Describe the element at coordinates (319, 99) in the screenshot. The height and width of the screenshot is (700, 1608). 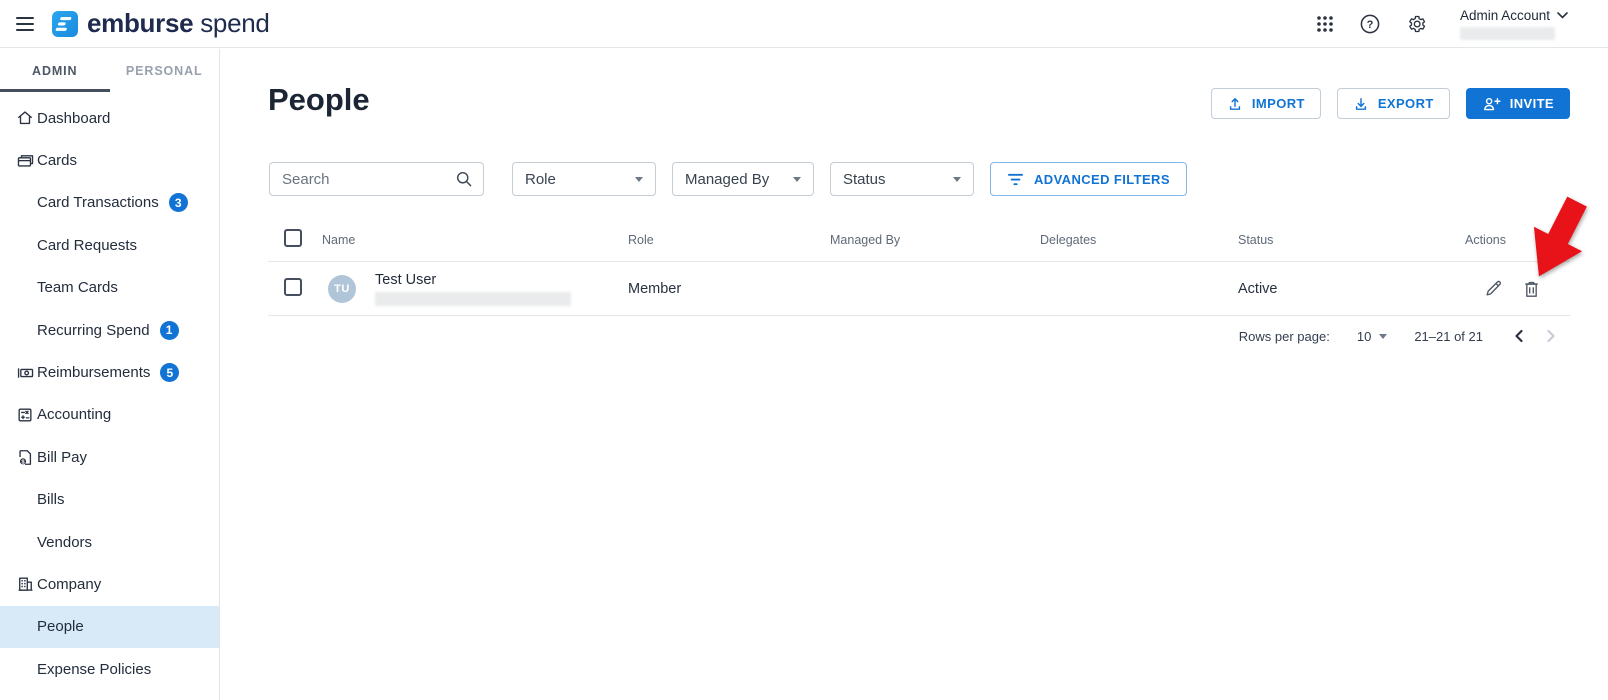
I see `page-title: People` at that location.